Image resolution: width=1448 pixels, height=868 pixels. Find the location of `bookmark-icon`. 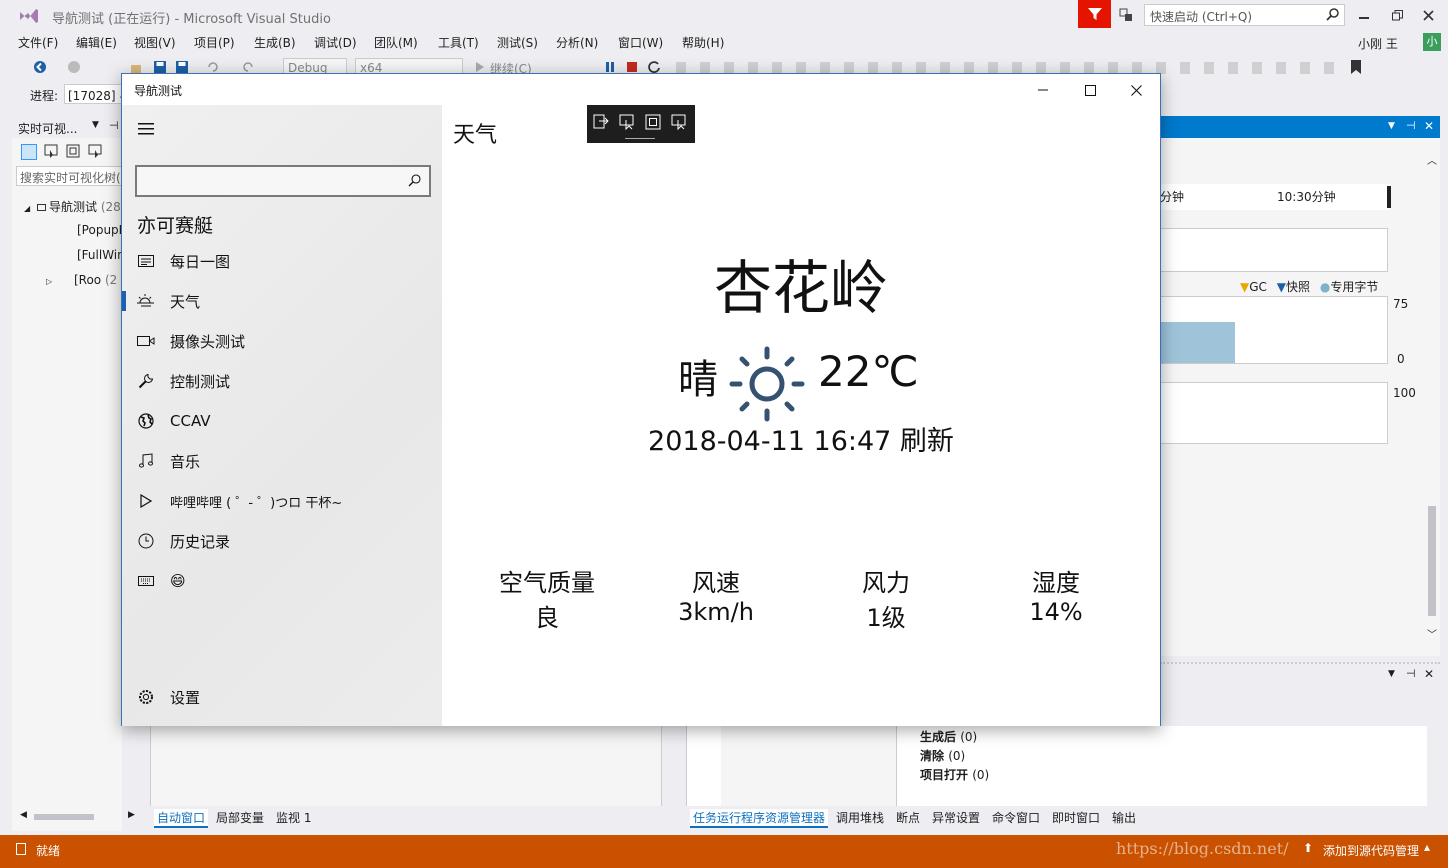

bookmark-icon is located at coordinates (1356, 67).